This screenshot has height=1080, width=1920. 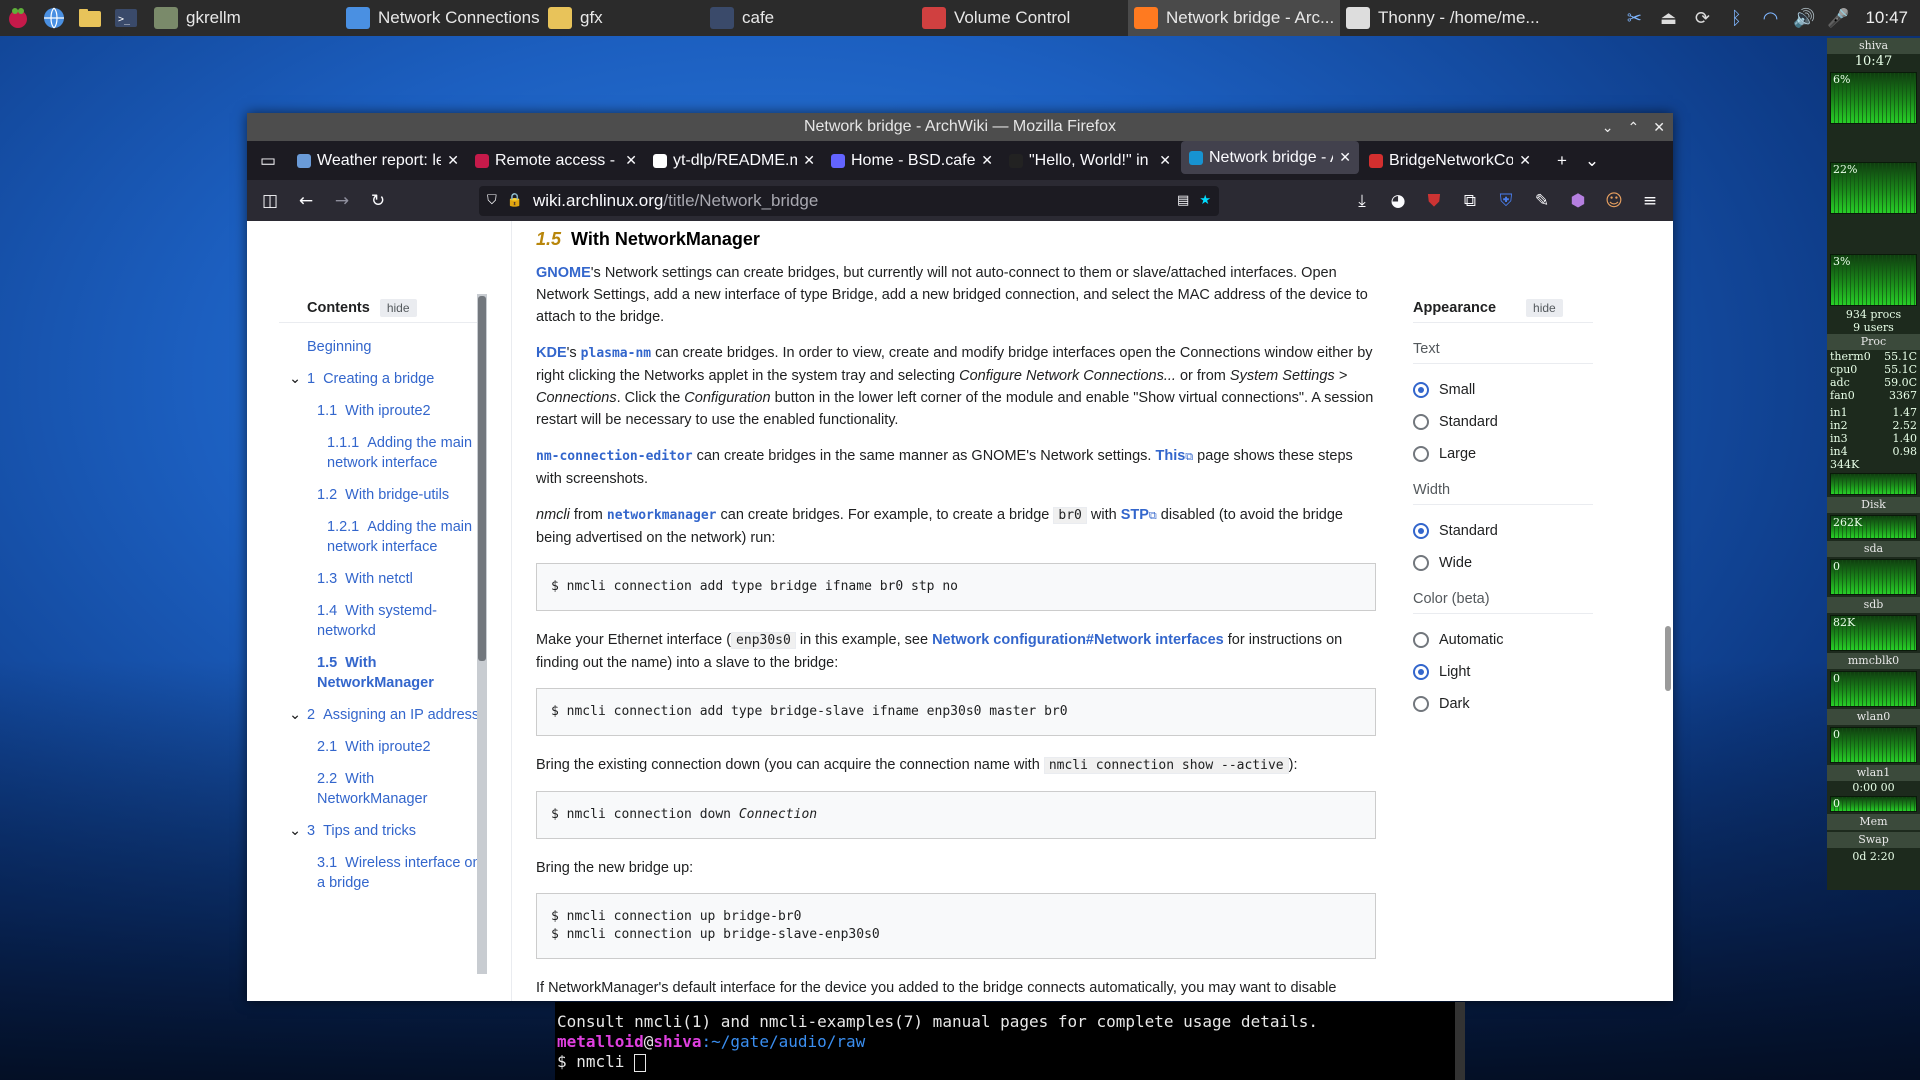 I want to click on kde-link: KDE, so click(x=551, y=353).